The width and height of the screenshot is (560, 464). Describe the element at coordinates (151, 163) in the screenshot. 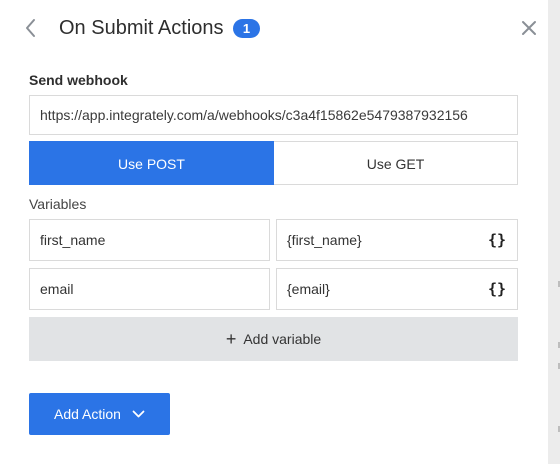

I see `use-post-button: Use POST` at that location.